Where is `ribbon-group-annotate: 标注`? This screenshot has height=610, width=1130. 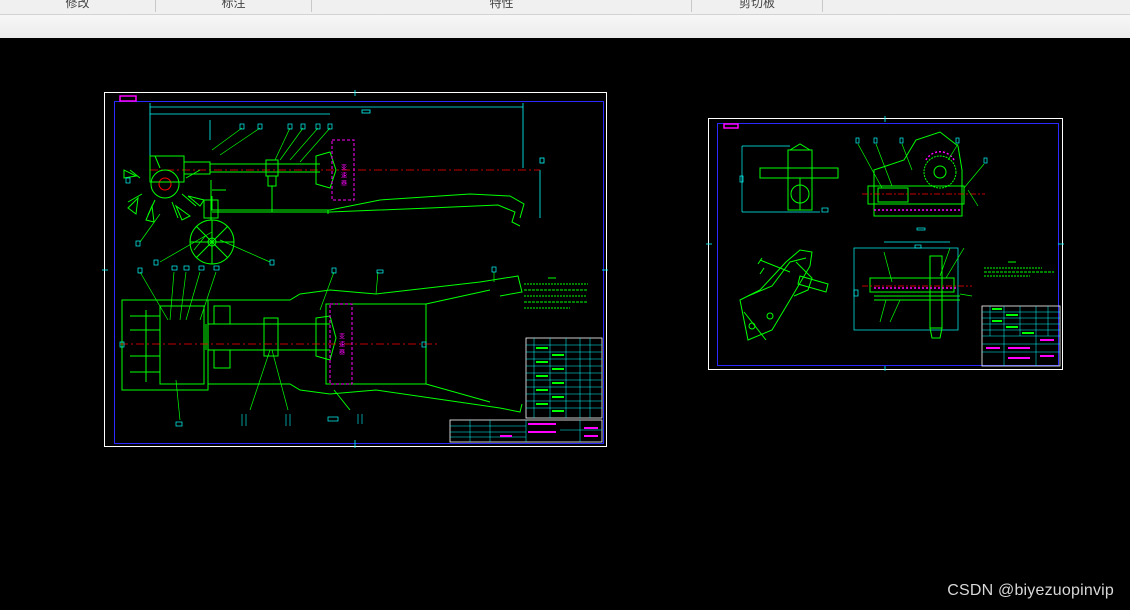 ribbon-group-annotate: 标注 is located at coordinates (234, 6).